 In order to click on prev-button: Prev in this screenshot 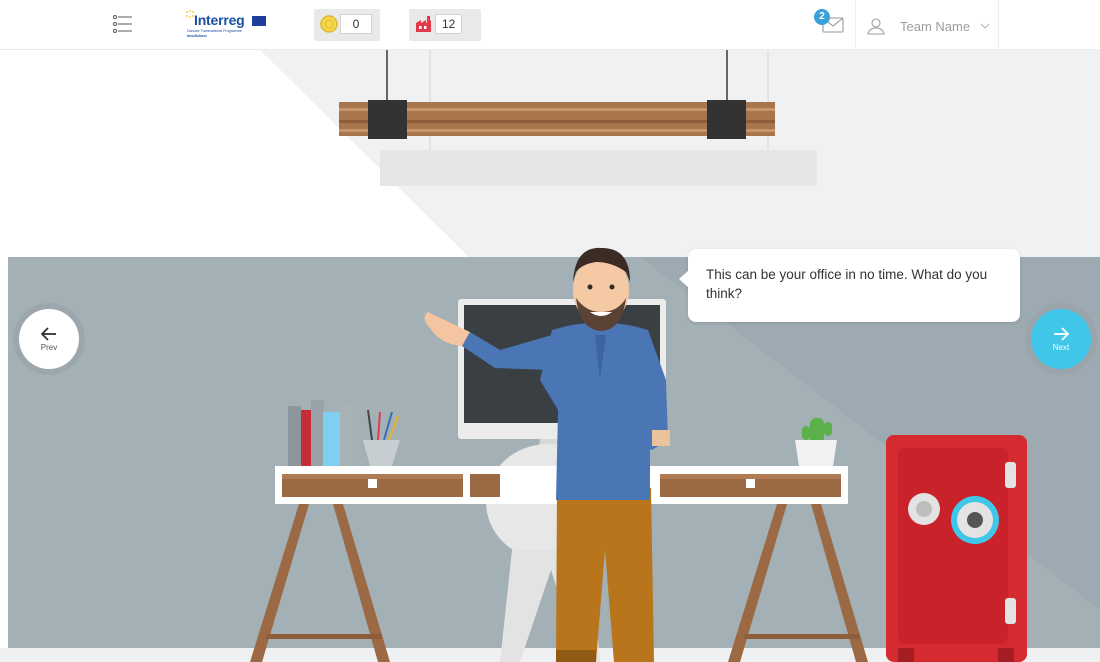, I will do `click(49, 339)`.